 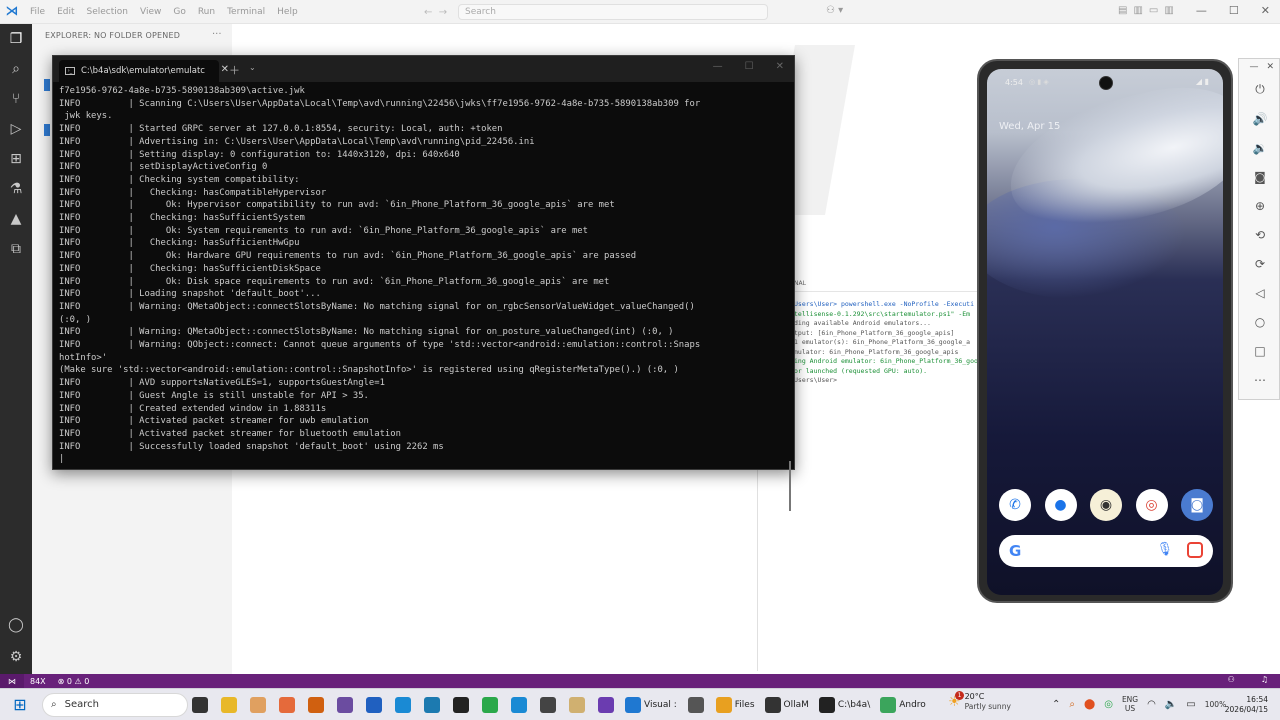 What do you see at coordinates (1246, 705) in the screenshot?
I see `taskbar-clock: 16:54 2026/04/15` at bounding box center [1246, 705].